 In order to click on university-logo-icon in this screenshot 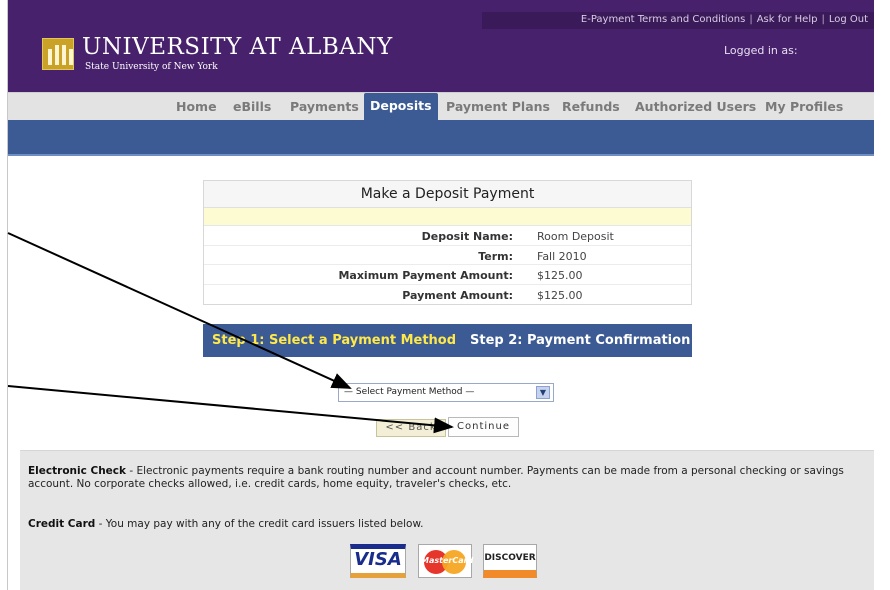, I will do `click(58, 54)`.